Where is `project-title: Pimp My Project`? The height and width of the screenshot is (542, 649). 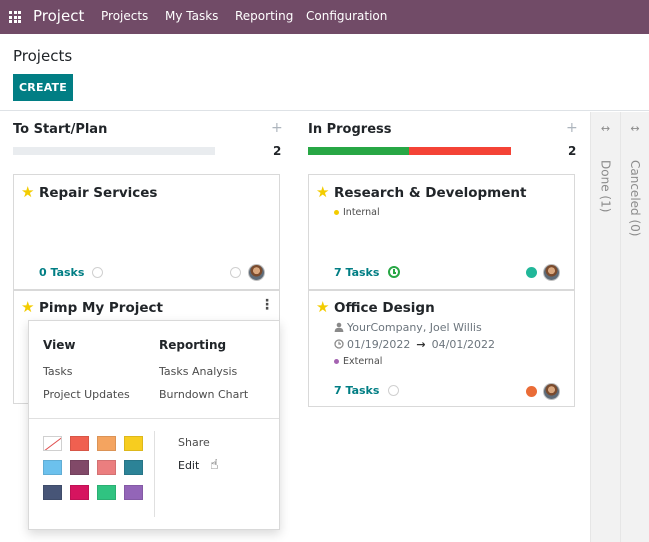
project-title: Pimp My Project is located at coordinates (101, 308).